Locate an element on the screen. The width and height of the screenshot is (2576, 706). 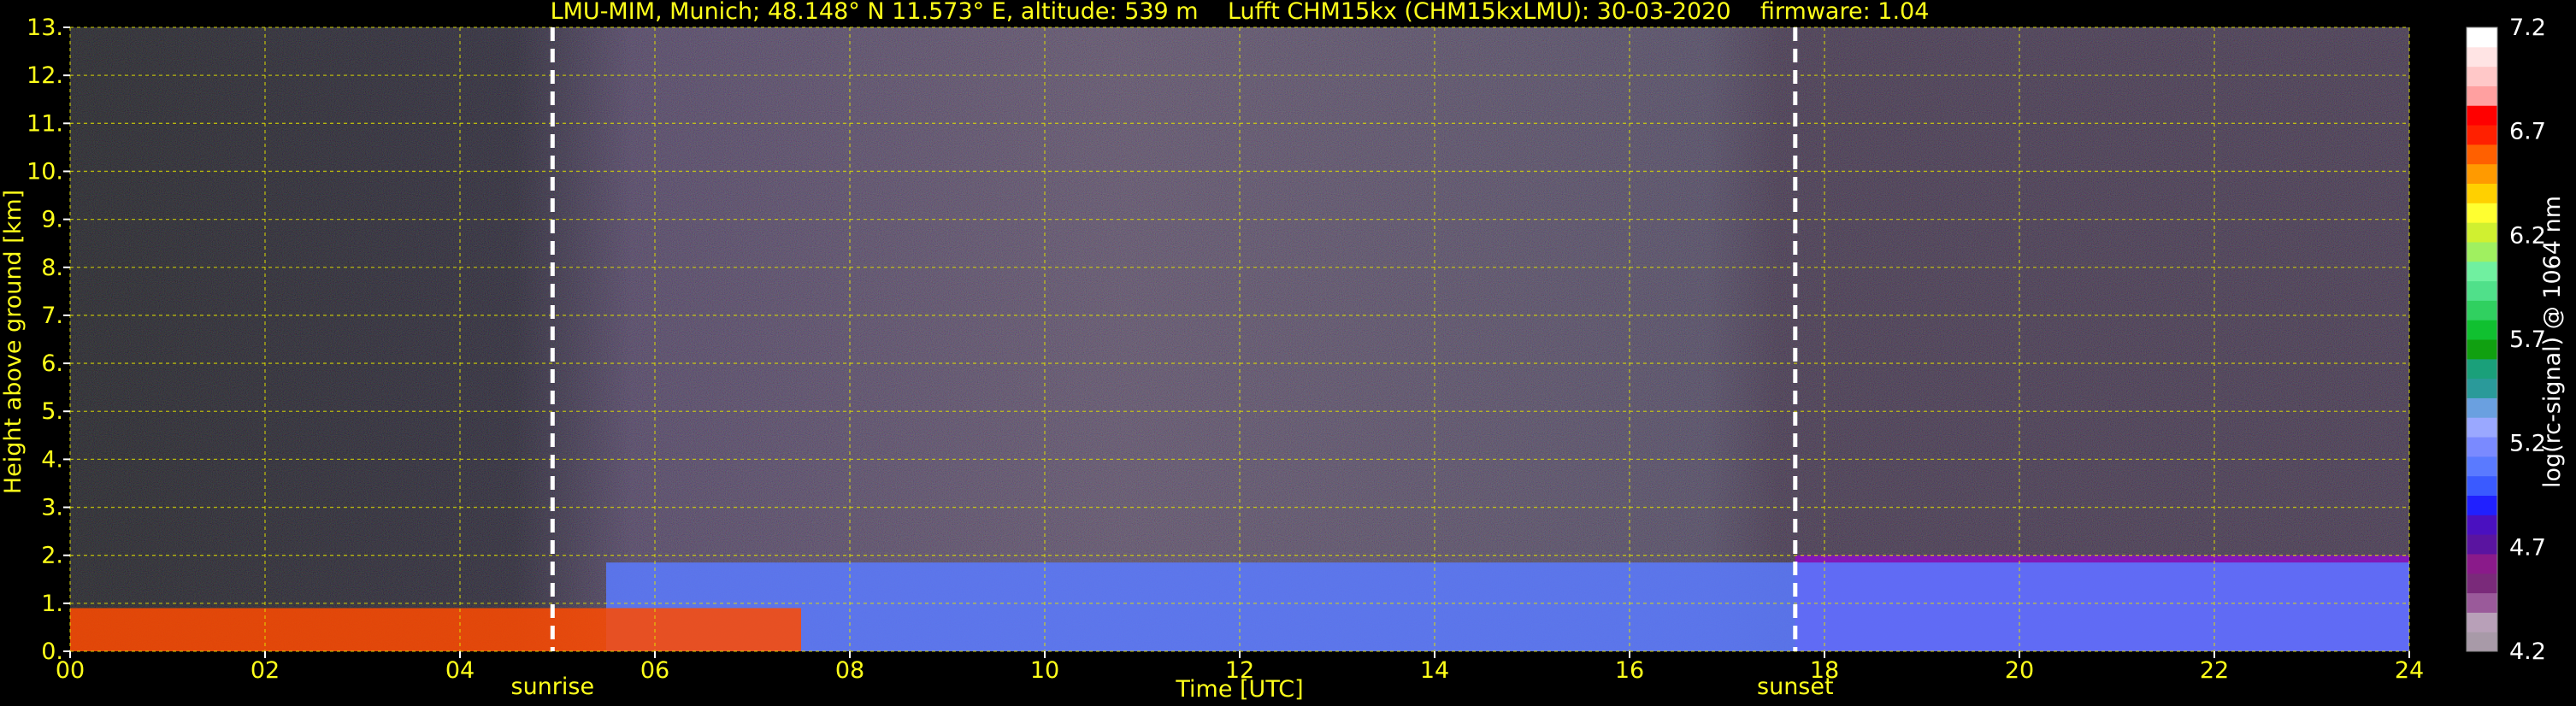
x-tick-label: 08 is located at coordinates (849, 670).